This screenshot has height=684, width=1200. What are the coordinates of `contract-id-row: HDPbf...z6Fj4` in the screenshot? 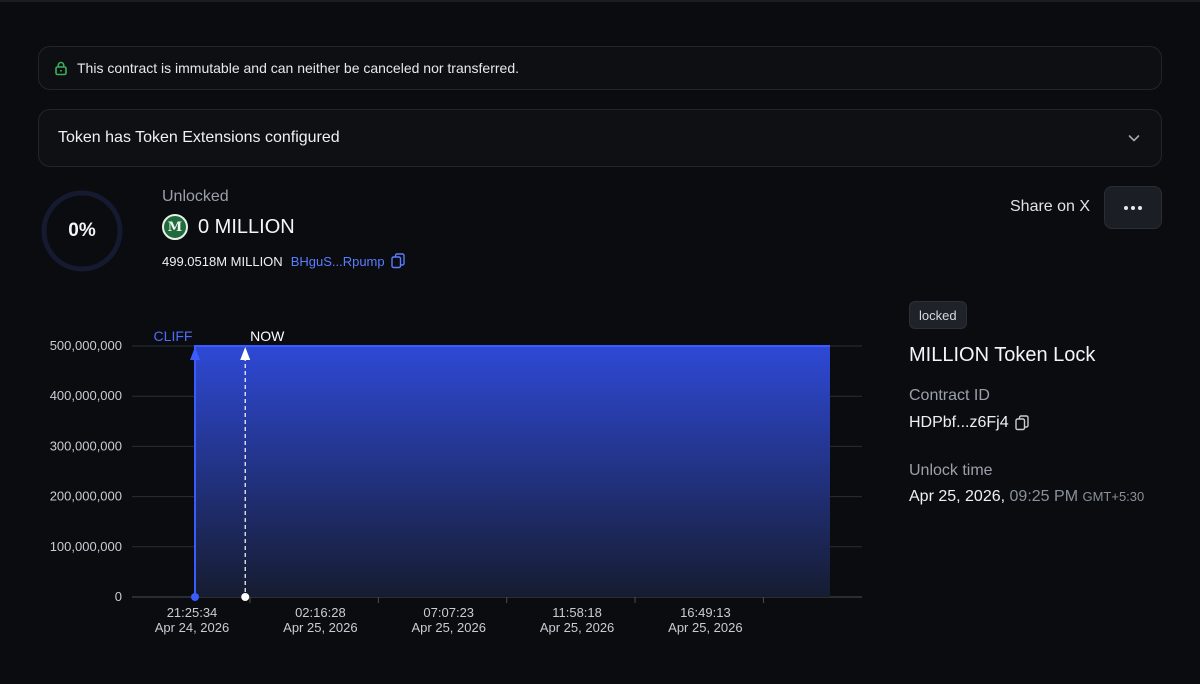 It's located at (969, 423).